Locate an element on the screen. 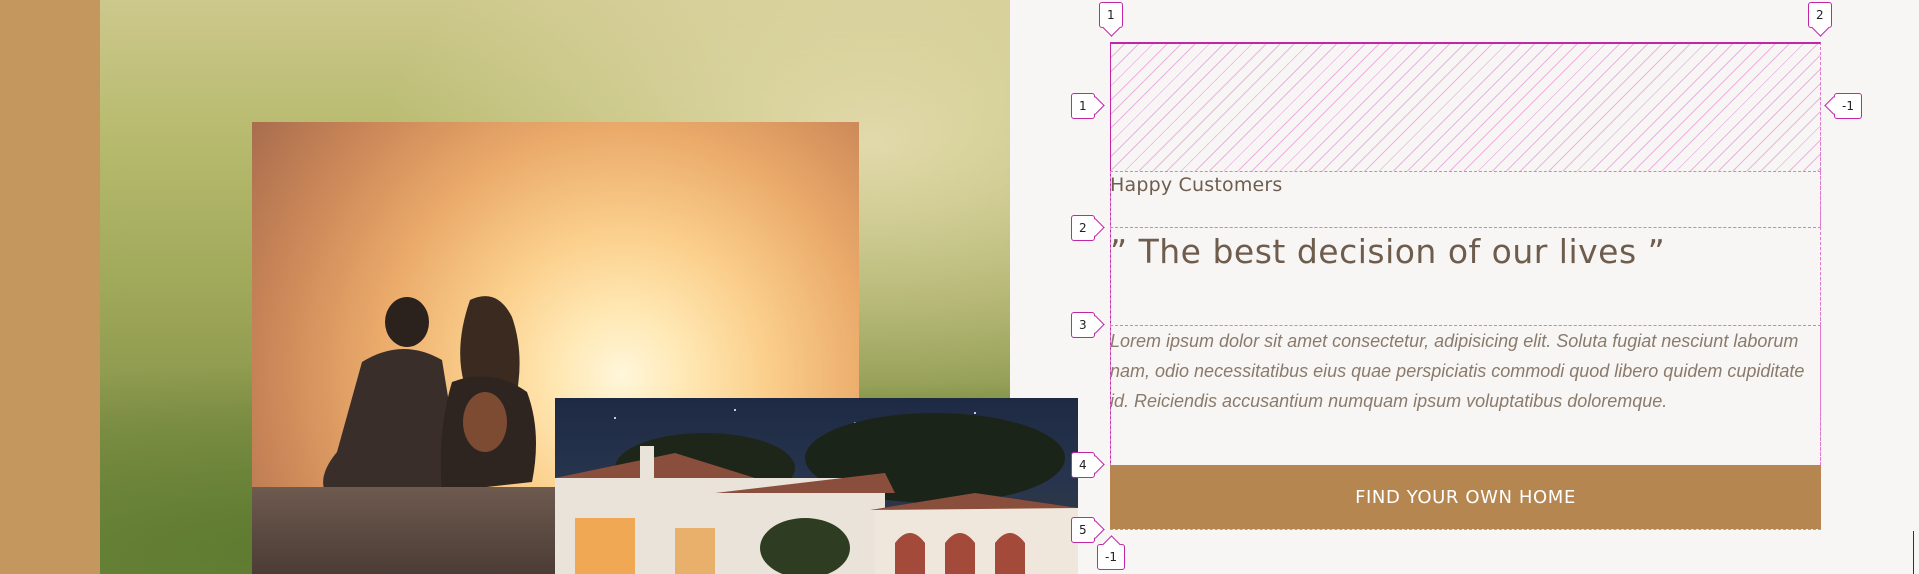 This screenshot has height=574, width=1919. scrollbar-edge is located at coordinates (1913, 552).